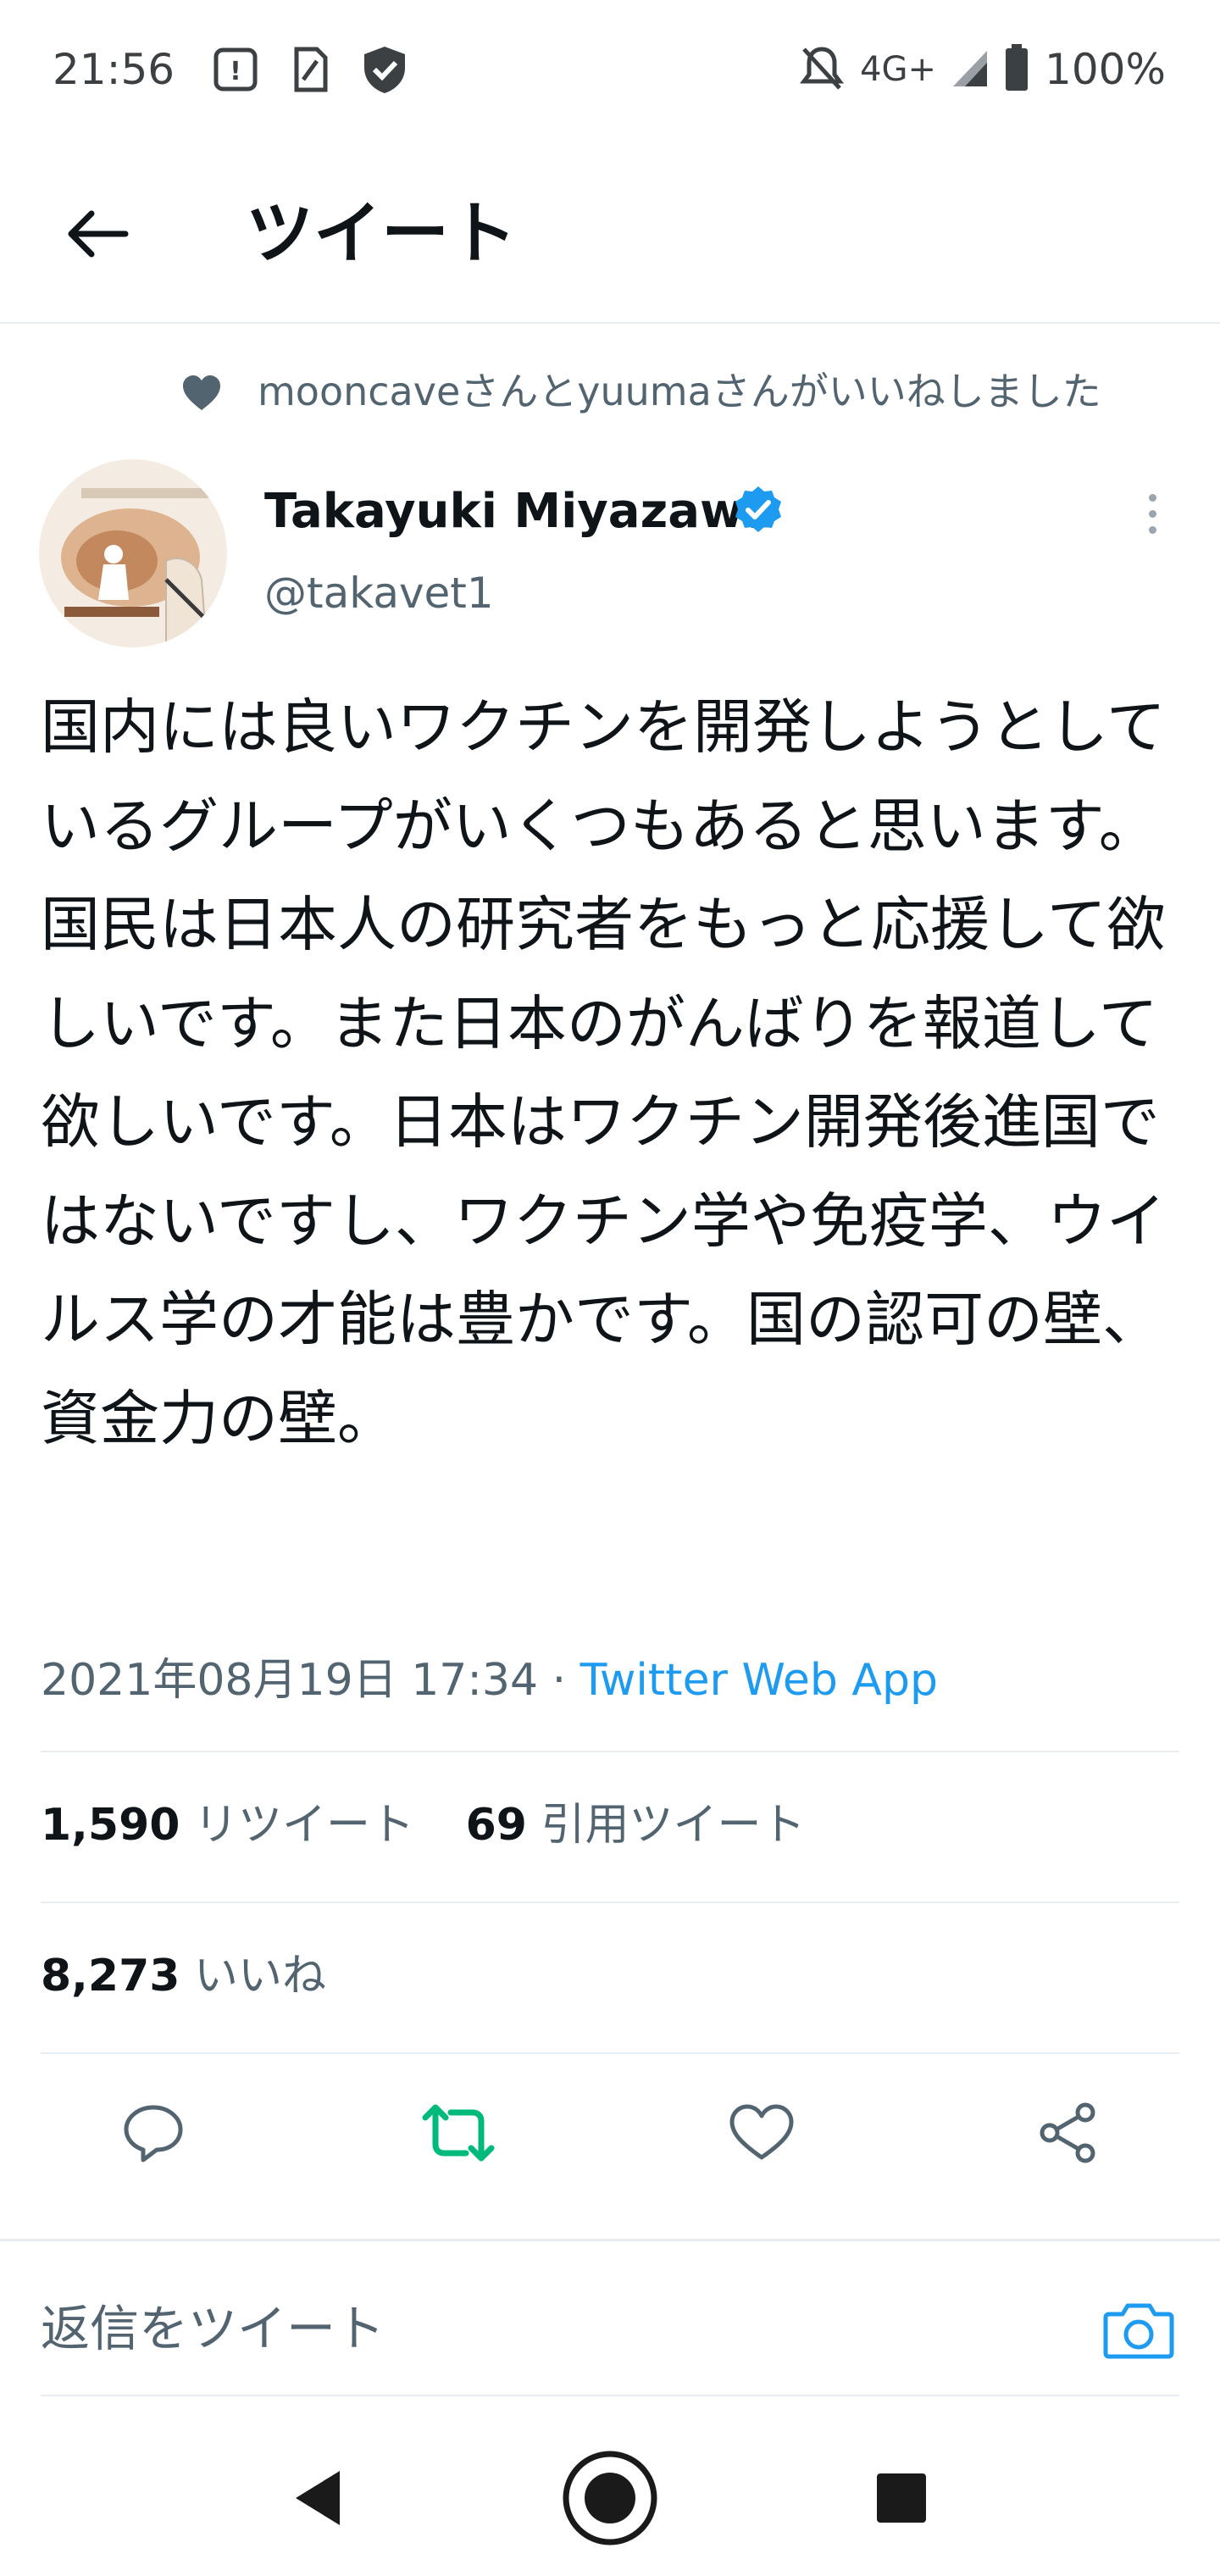 The image size is (1220, 2576). What do you see at coordinates (183, 1976) in the screenshot?
I see `likes-link: 8,273 いいね` at bounding box center [183, 1976].